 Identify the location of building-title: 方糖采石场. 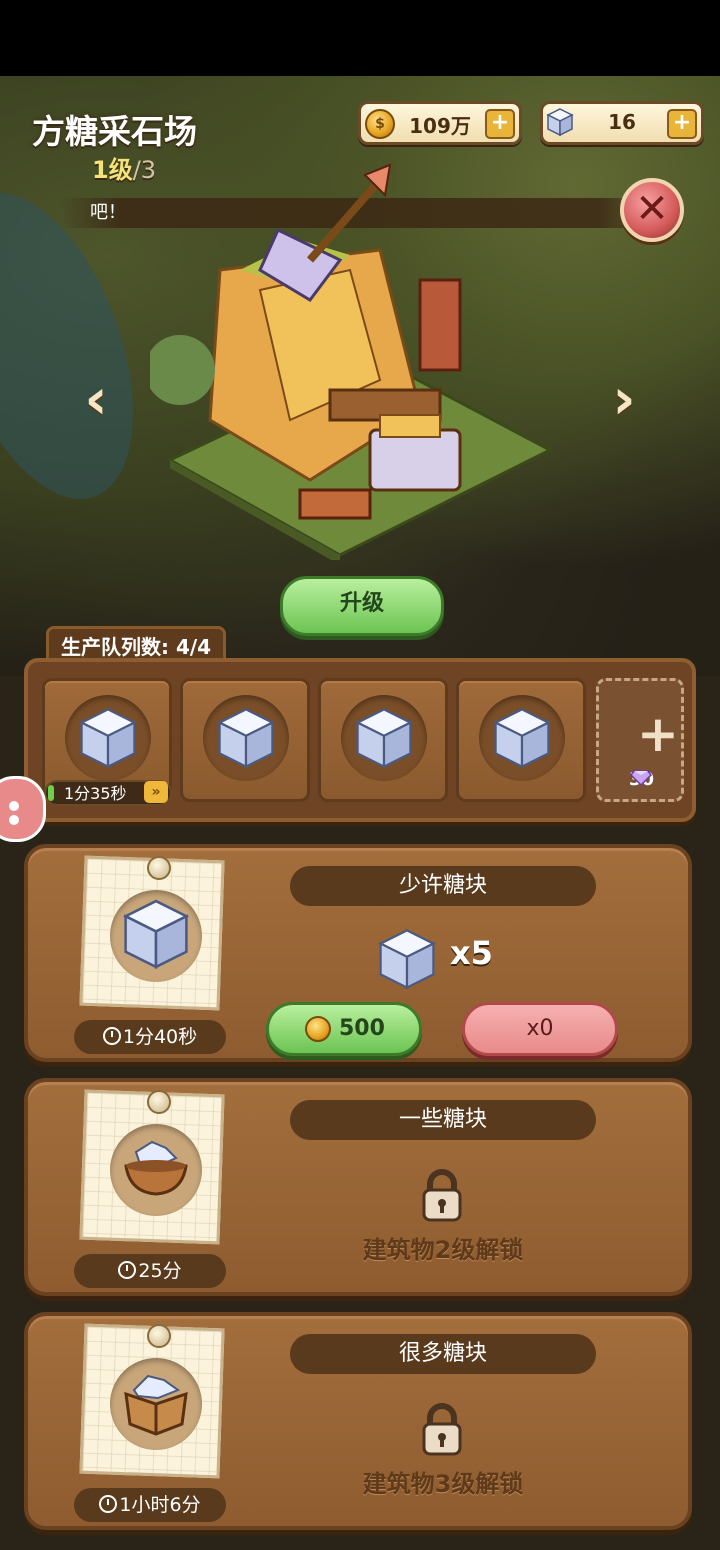
(114, 131).